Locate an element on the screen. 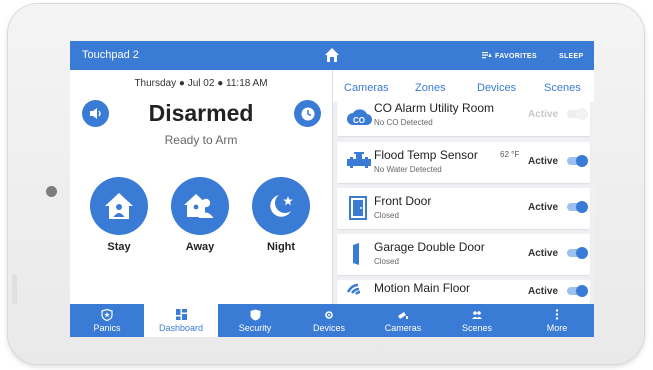 This screenshot has height=370, width=653. shield-icon is located at coordinates (255, 315).